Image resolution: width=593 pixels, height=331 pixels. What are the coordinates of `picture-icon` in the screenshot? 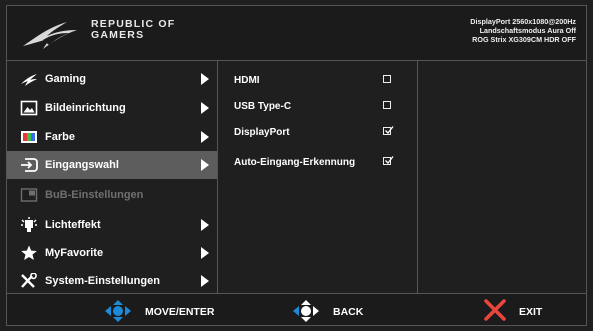 It's located at (29, 108).